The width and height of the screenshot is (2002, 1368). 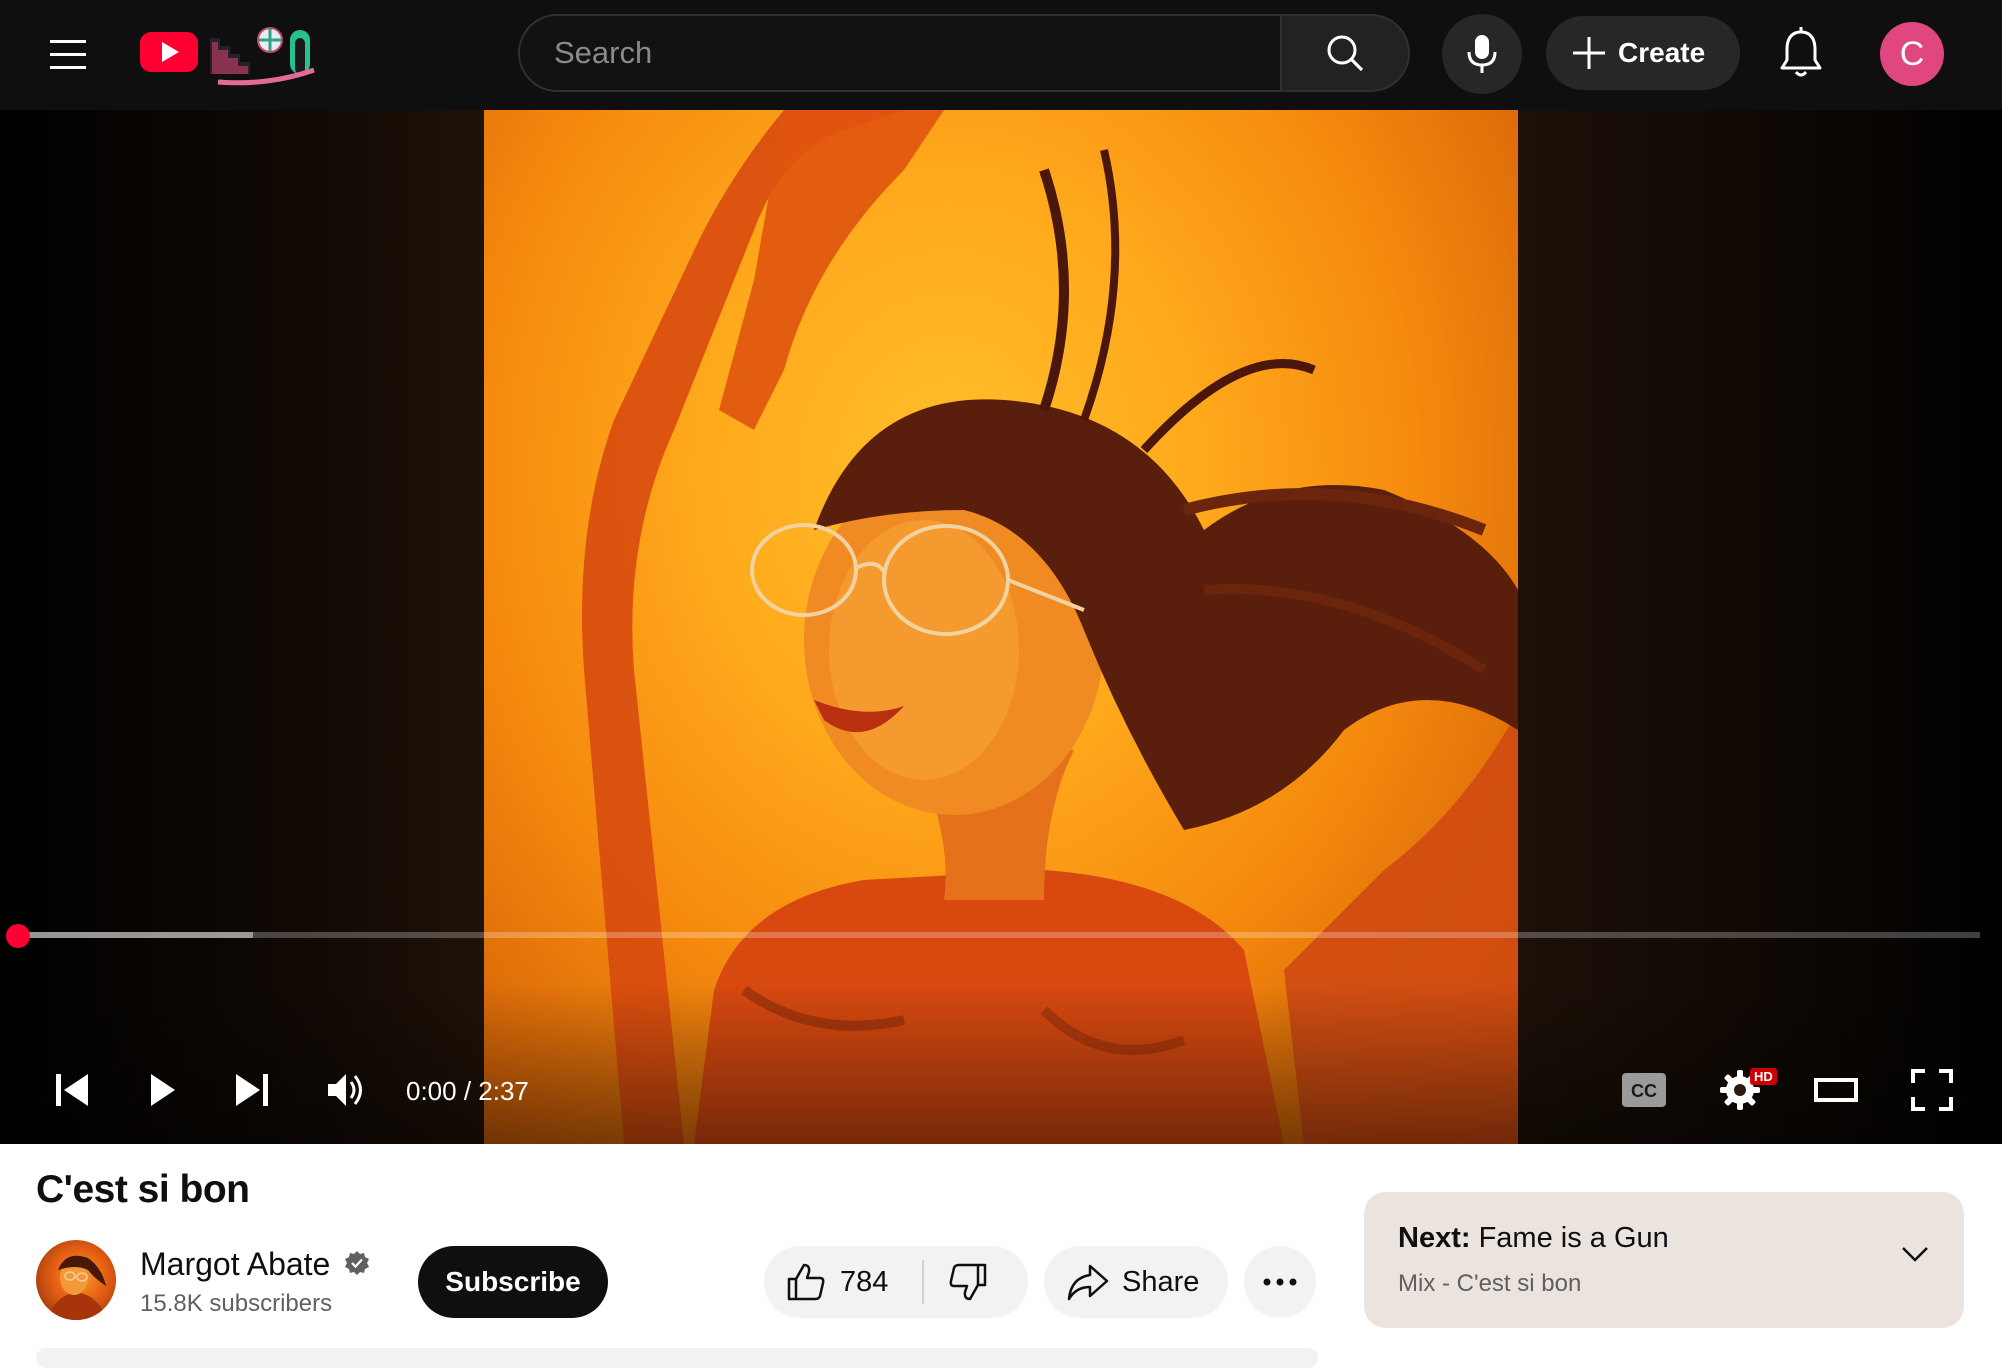 What do you see at coordinates (136, 935) in the screenshot?
I see `buffered-bar` at bounding box center [136, 935].